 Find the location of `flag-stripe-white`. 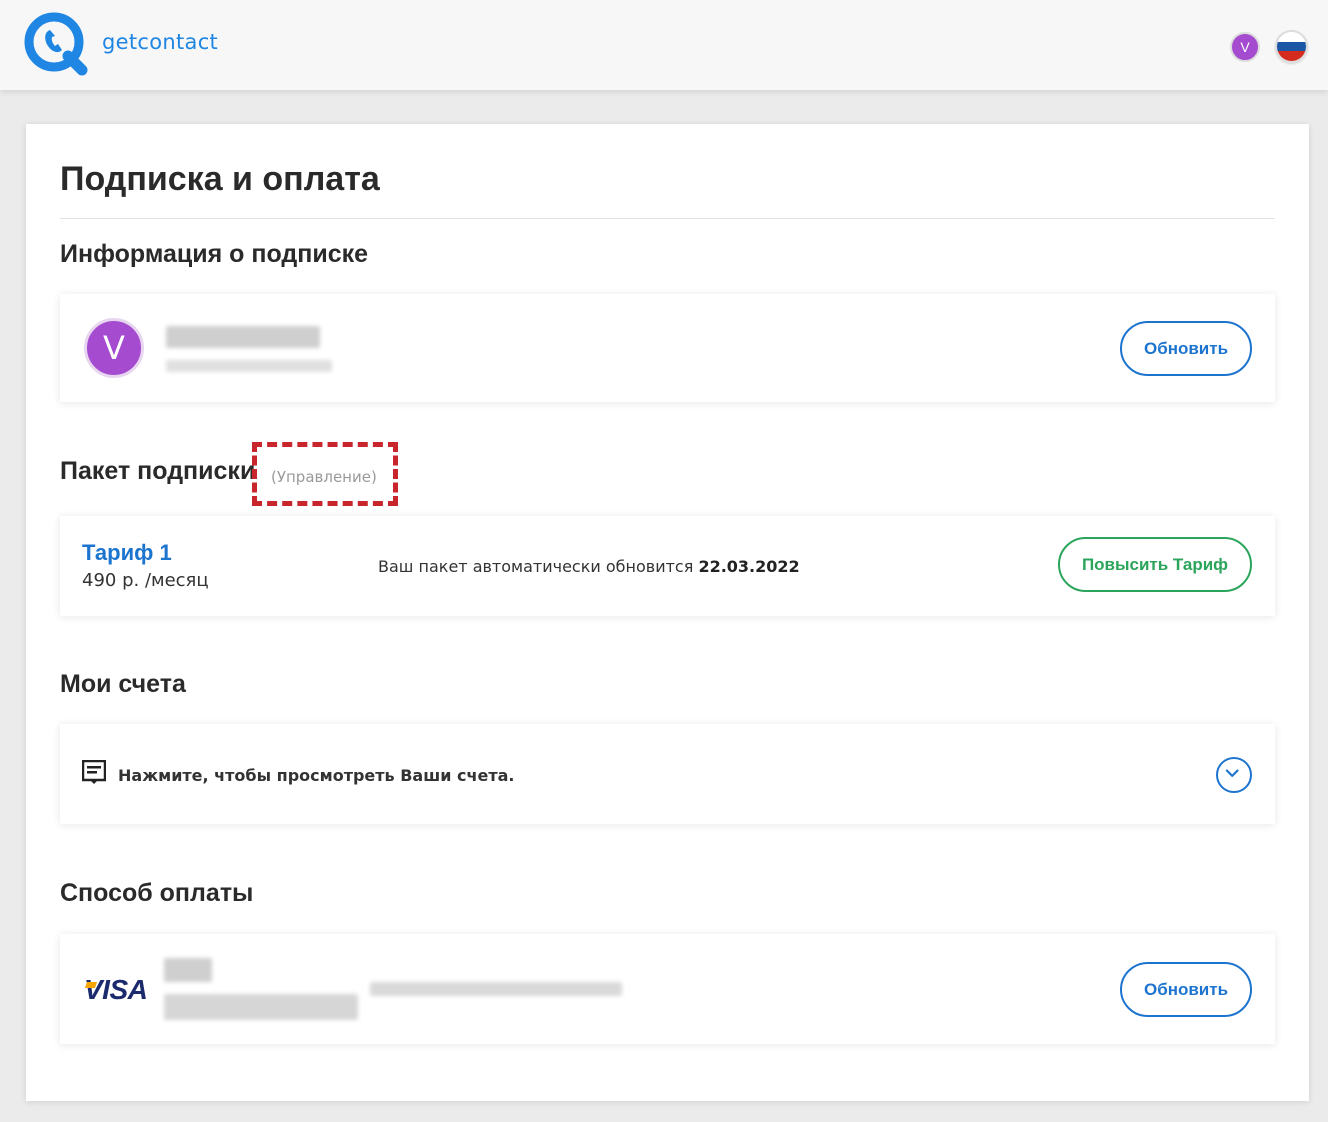

flag-stripe-white is located at coordinates (1291, 37).